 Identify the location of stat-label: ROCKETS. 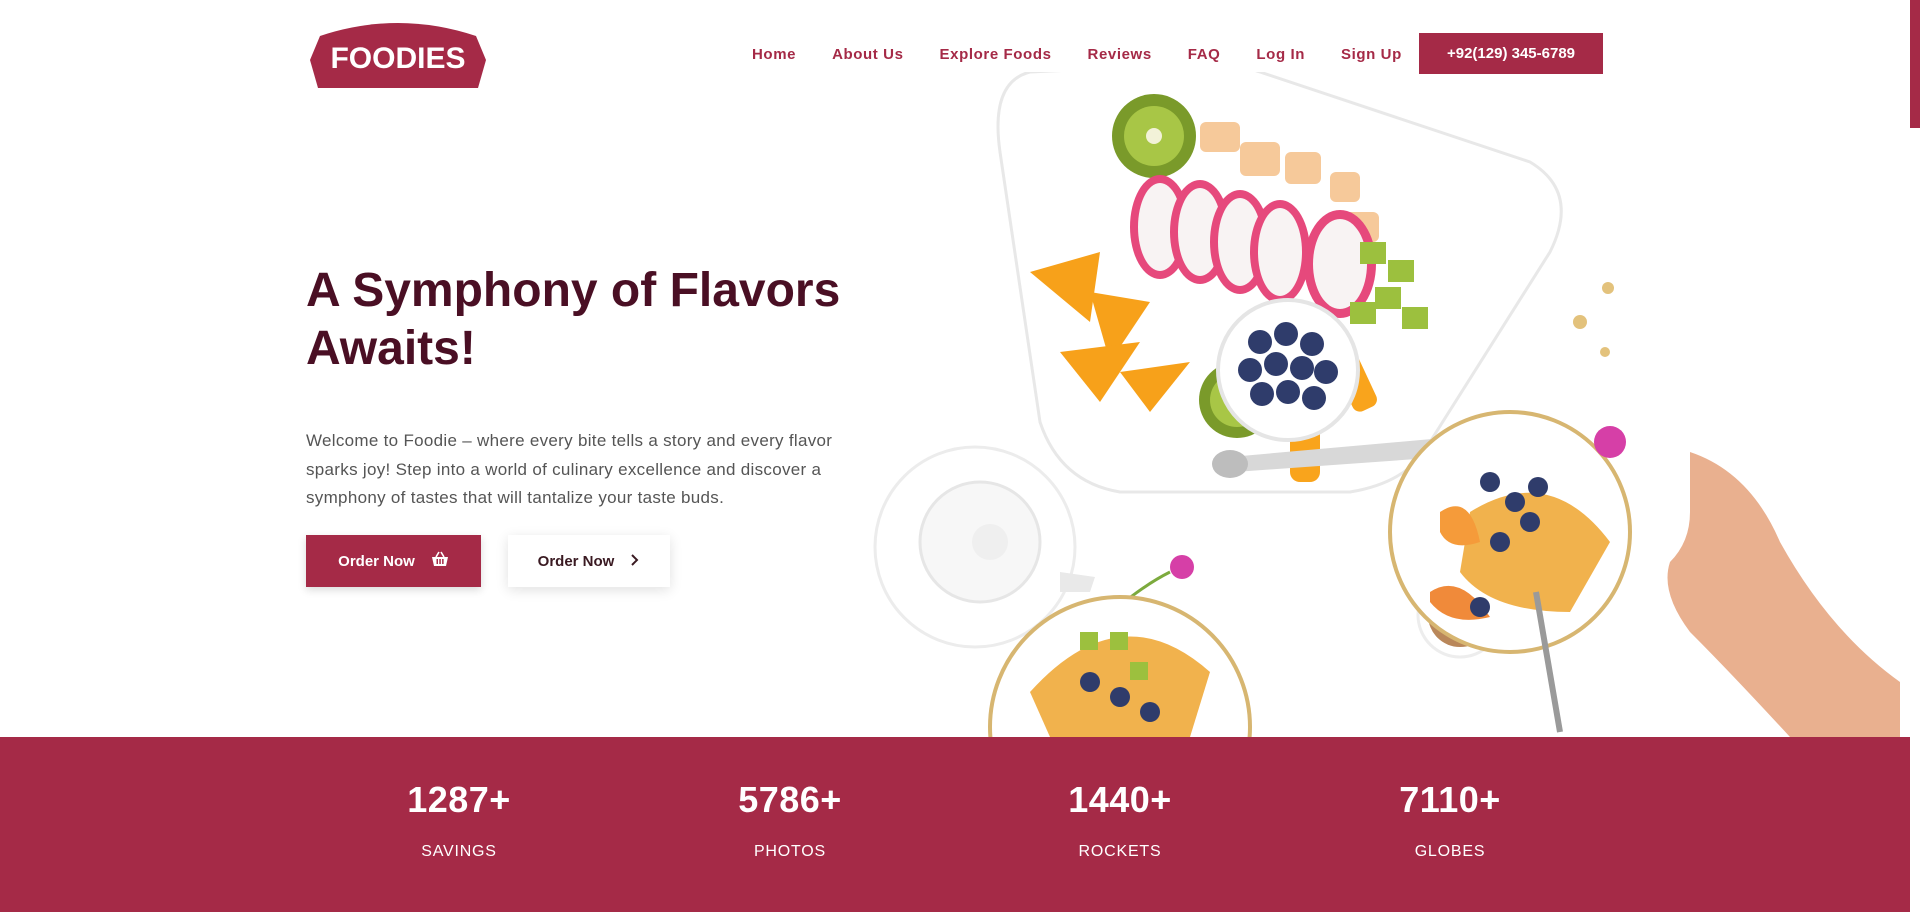
(1120, 851).